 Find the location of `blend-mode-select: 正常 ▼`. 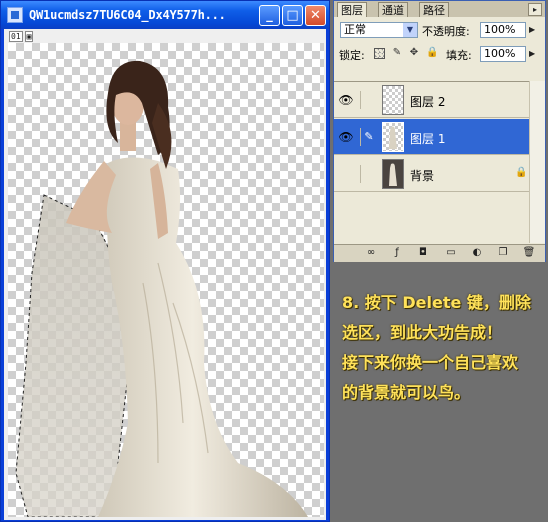

blend-mode-select: 正常 ▼ is located at coordinates (379, 30).